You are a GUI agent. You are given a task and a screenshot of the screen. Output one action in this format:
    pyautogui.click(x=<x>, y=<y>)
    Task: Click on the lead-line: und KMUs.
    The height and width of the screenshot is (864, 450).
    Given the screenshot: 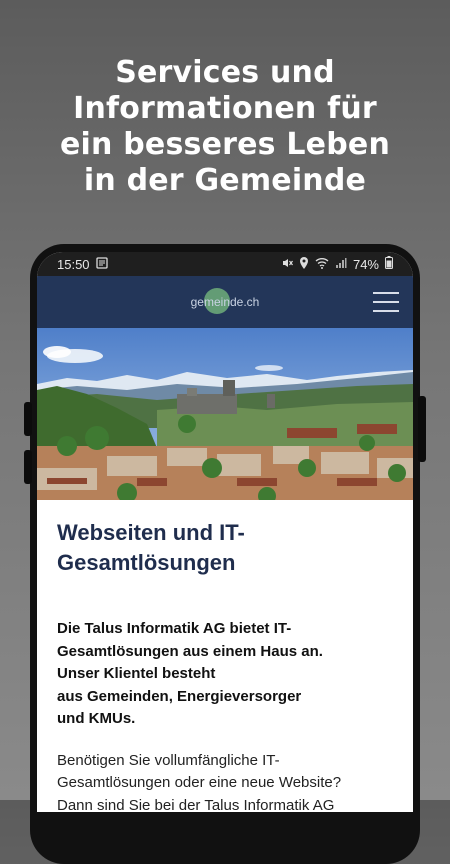 What is the action you would take?
    pyautogui.click(x=96, y=718)
    